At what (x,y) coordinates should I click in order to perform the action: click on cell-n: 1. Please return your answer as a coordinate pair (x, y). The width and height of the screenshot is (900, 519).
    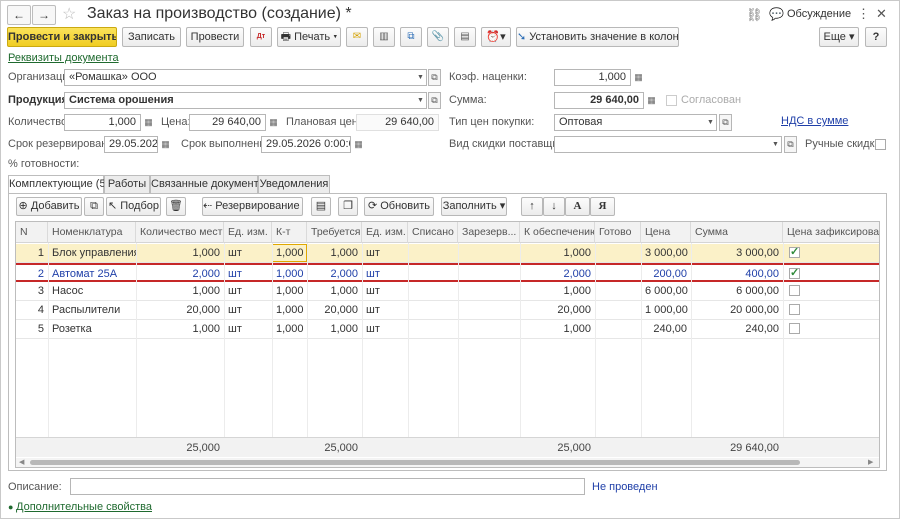
    Looking at the image, I should click on (32, 253).